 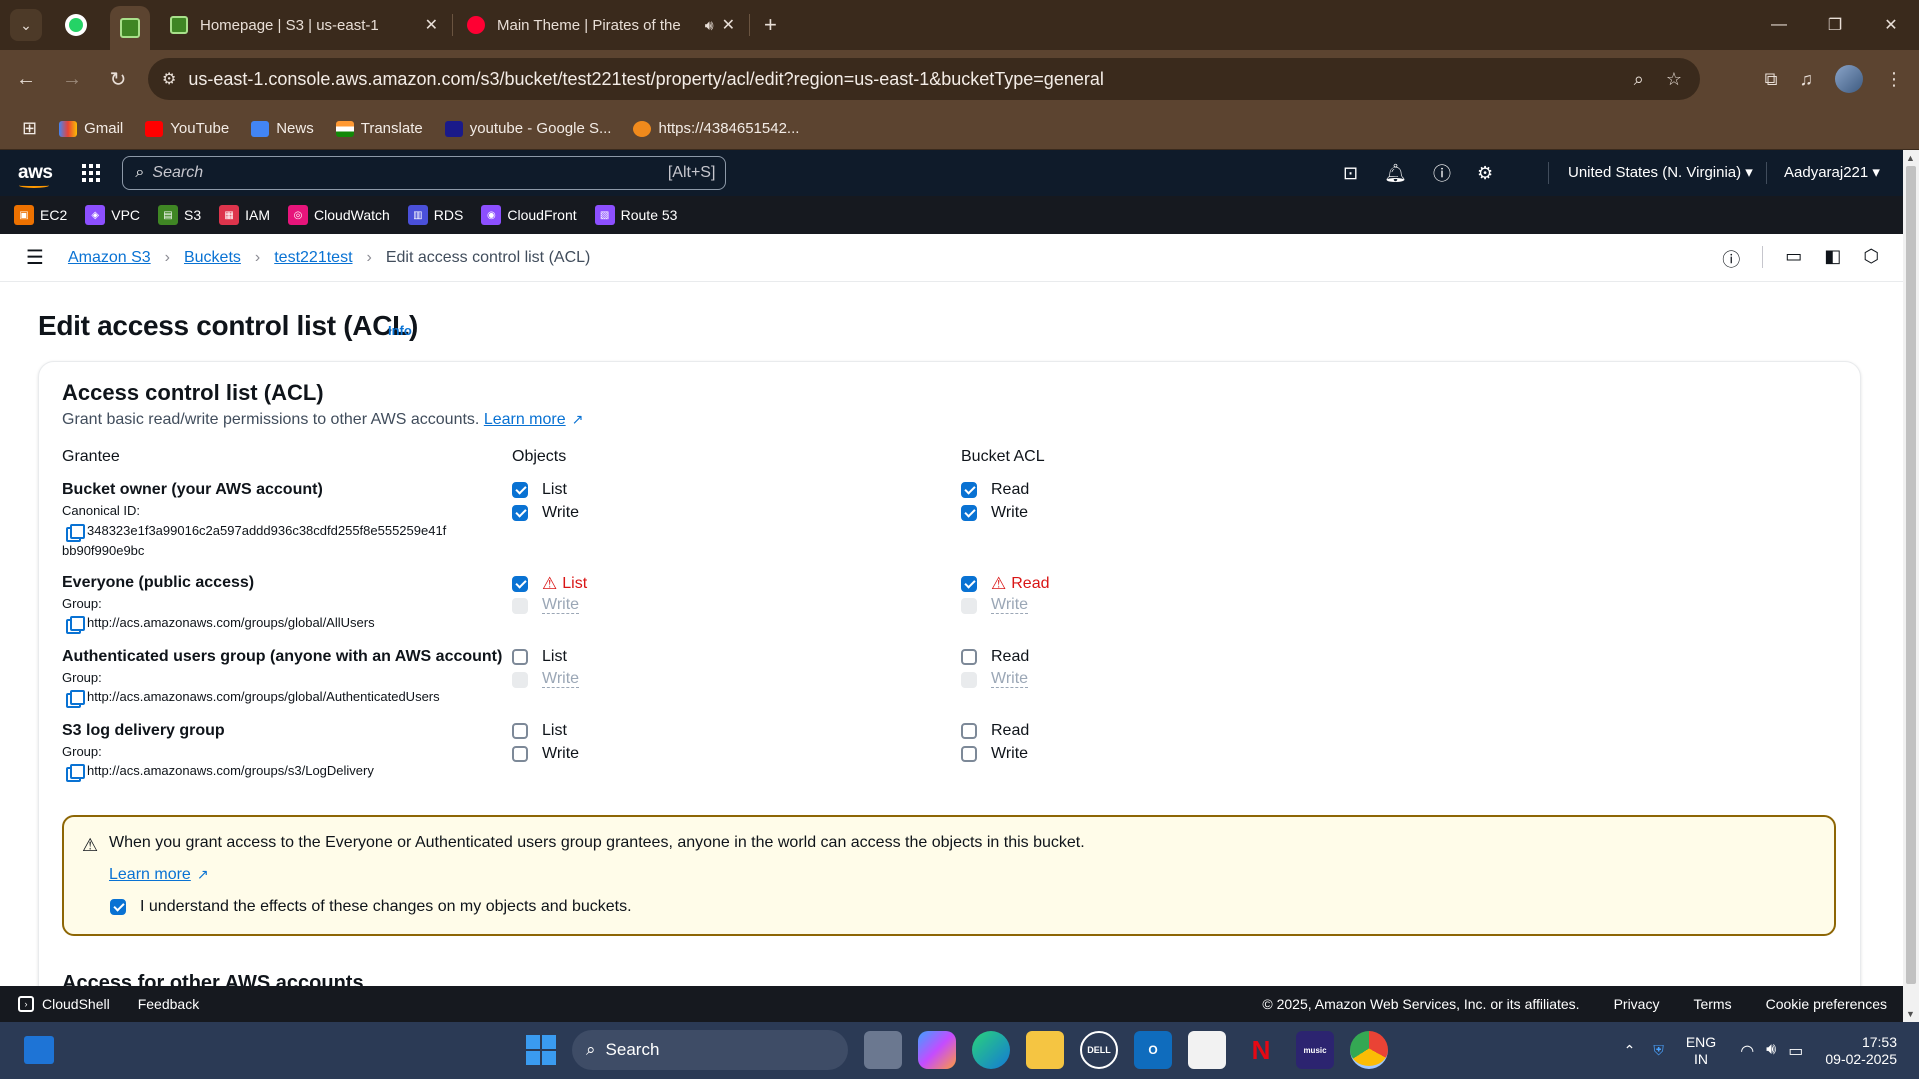 I want to click on aws-logo: aws, so click(x=35, y=175).